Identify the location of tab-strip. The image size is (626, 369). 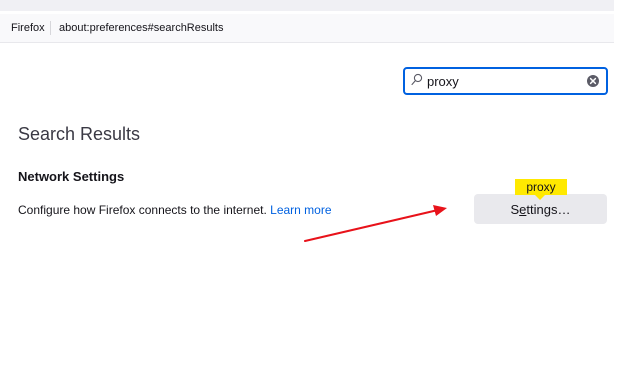
(307, 5).